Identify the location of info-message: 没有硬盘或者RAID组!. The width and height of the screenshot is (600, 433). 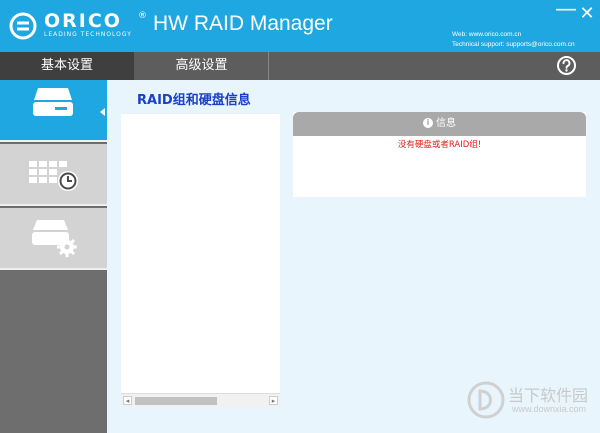
(439, 145).